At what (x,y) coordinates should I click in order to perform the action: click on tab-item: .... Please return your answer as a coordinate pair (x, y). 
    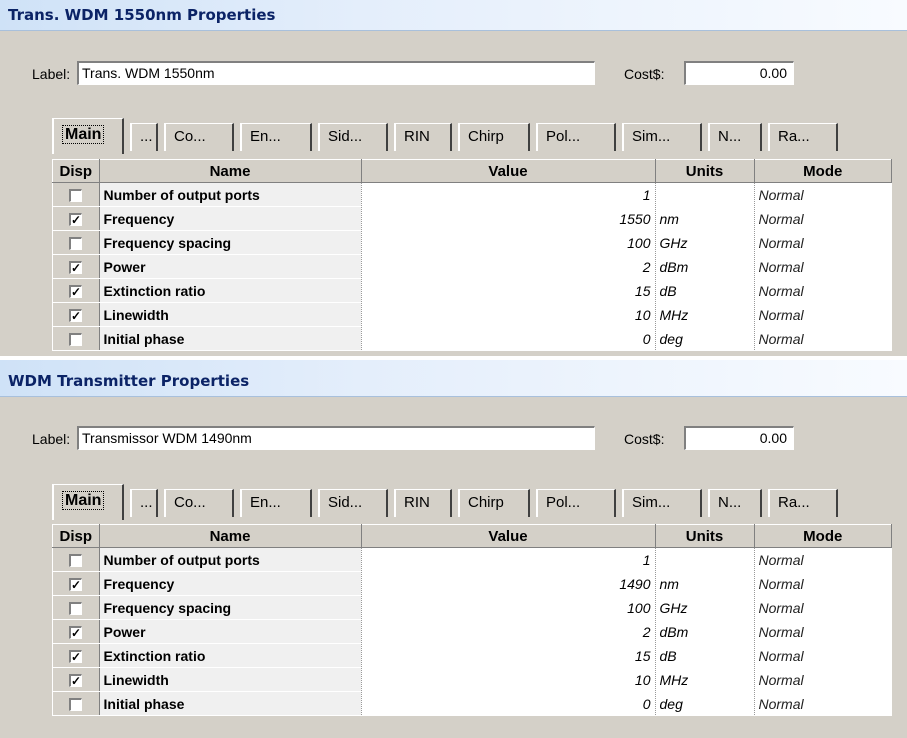
    Looking at the image, I should click on (144, 503).